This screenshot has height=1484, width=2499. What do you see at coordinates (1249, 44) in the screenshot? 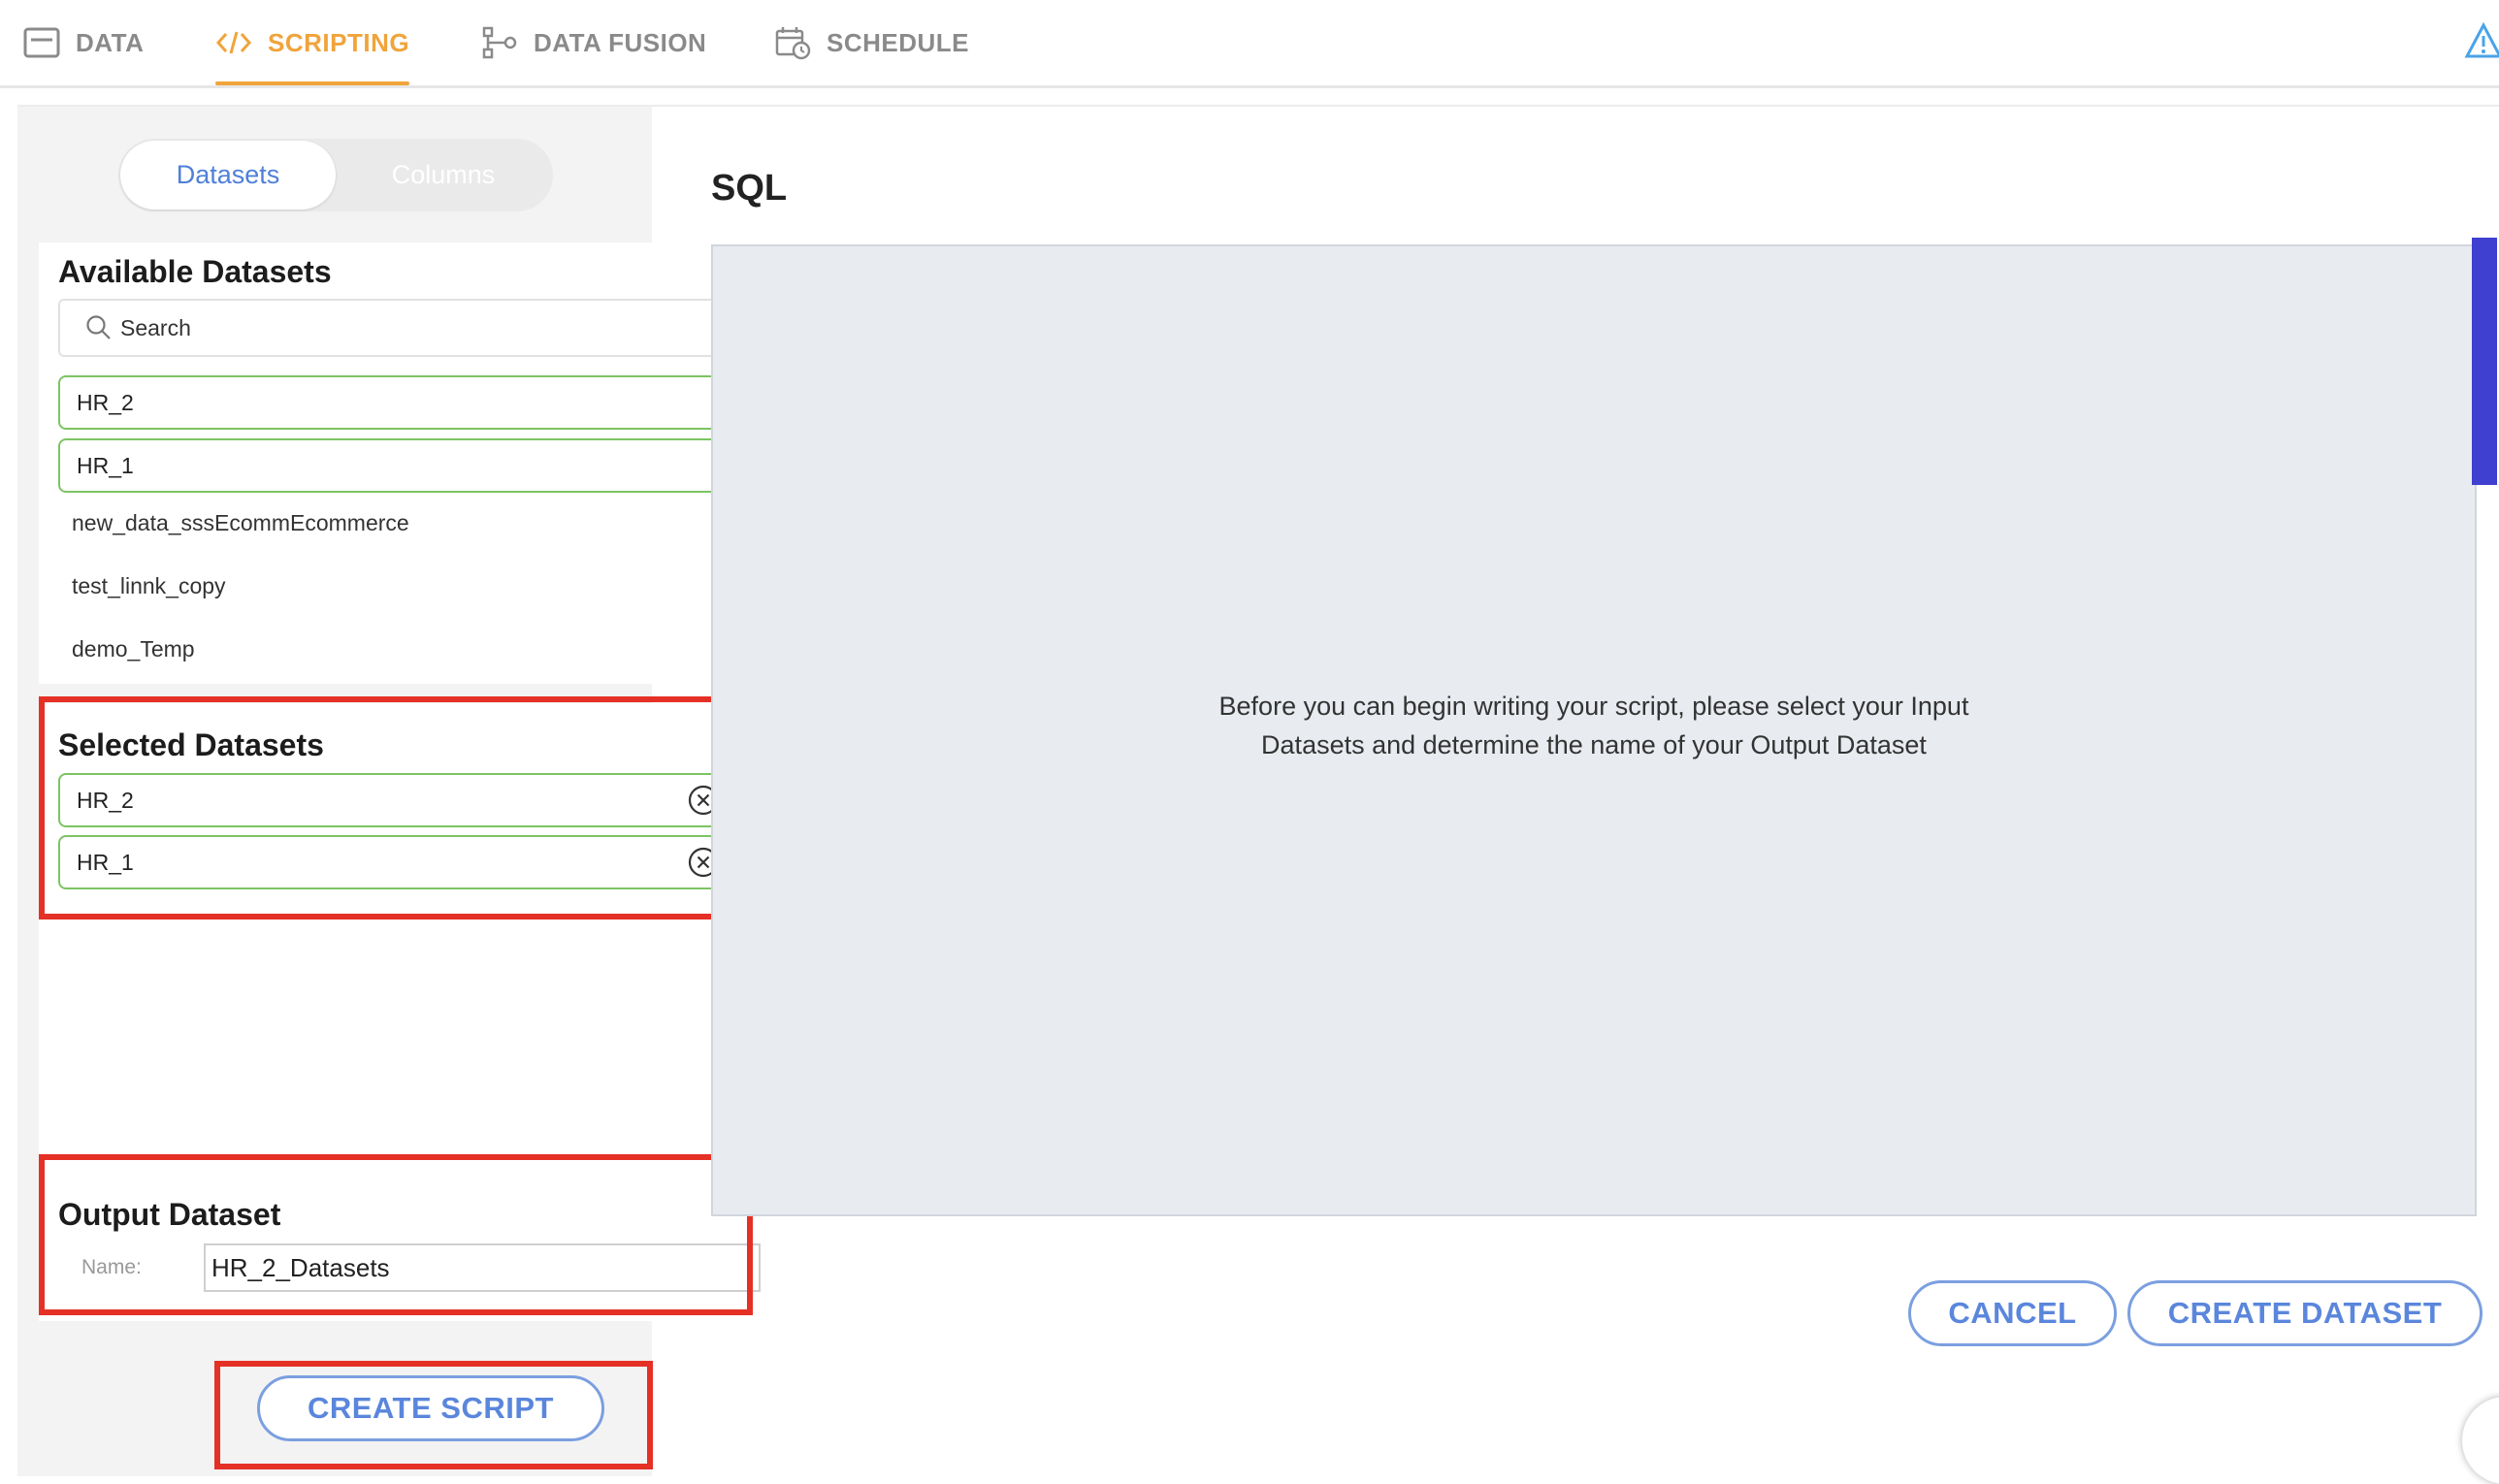
I see `top-tab-bar: DATA SCRIPTING DATA FUSION SCHEDULE` at bounding box center [1249, 44].